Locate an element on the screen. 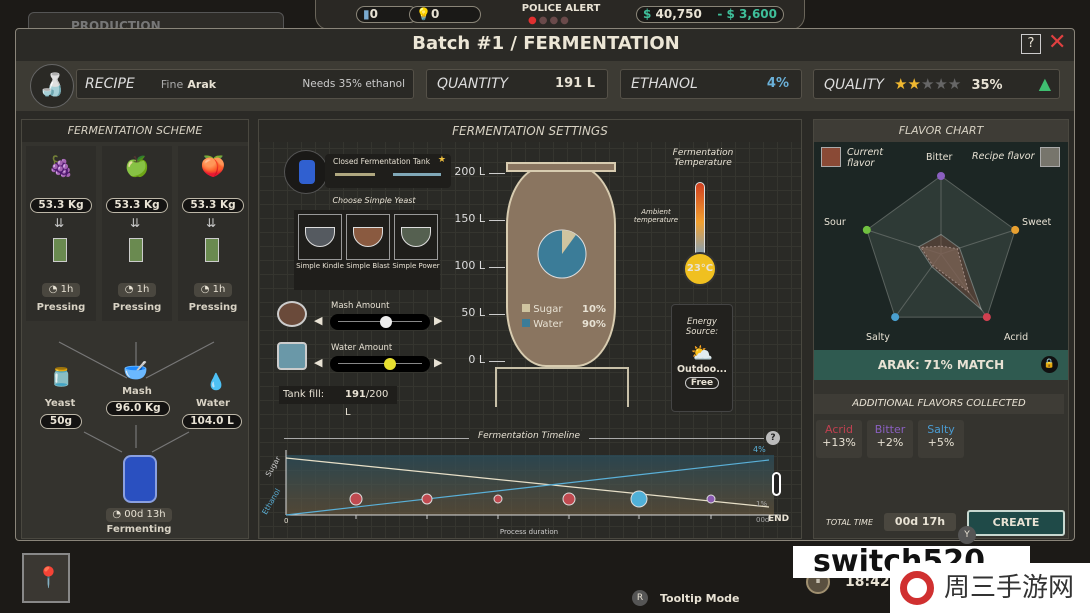  barrel-stand is located at coordinates (562, 387).